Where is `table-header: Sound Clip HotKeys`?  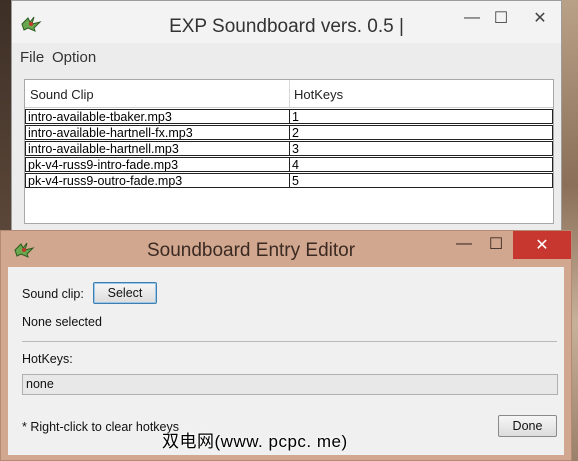
table-header: Sound Clip HotKeys is located at coordinates (289, 94).